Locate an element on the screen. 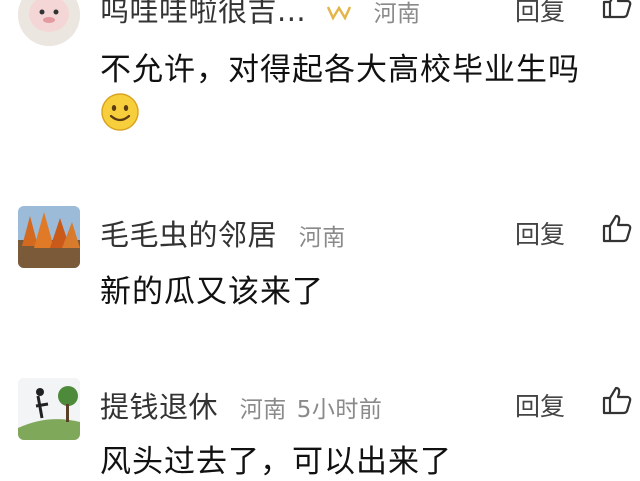  crown-badge-icon is located at coordinates (339, 15).